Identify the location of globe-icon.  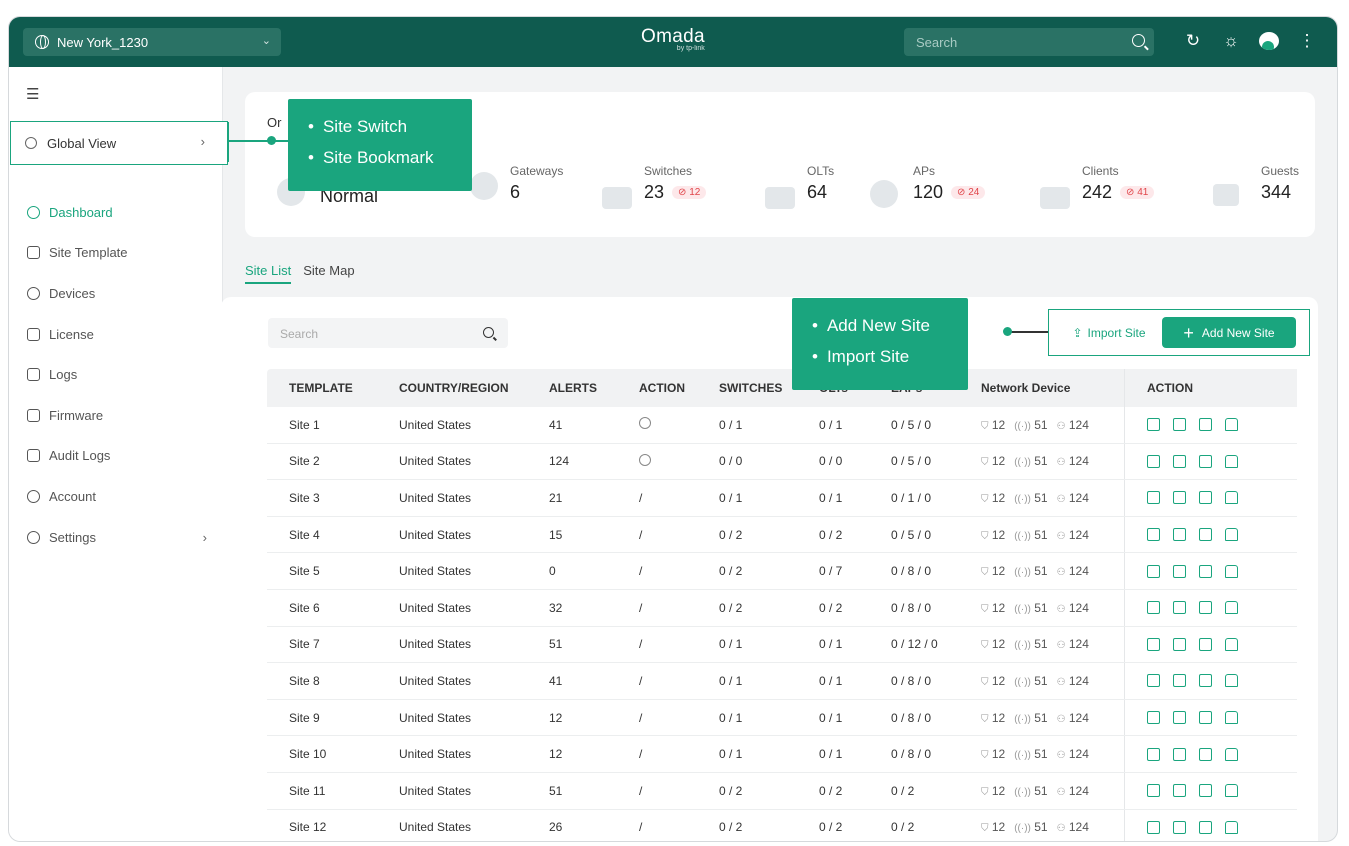
(645, 423).